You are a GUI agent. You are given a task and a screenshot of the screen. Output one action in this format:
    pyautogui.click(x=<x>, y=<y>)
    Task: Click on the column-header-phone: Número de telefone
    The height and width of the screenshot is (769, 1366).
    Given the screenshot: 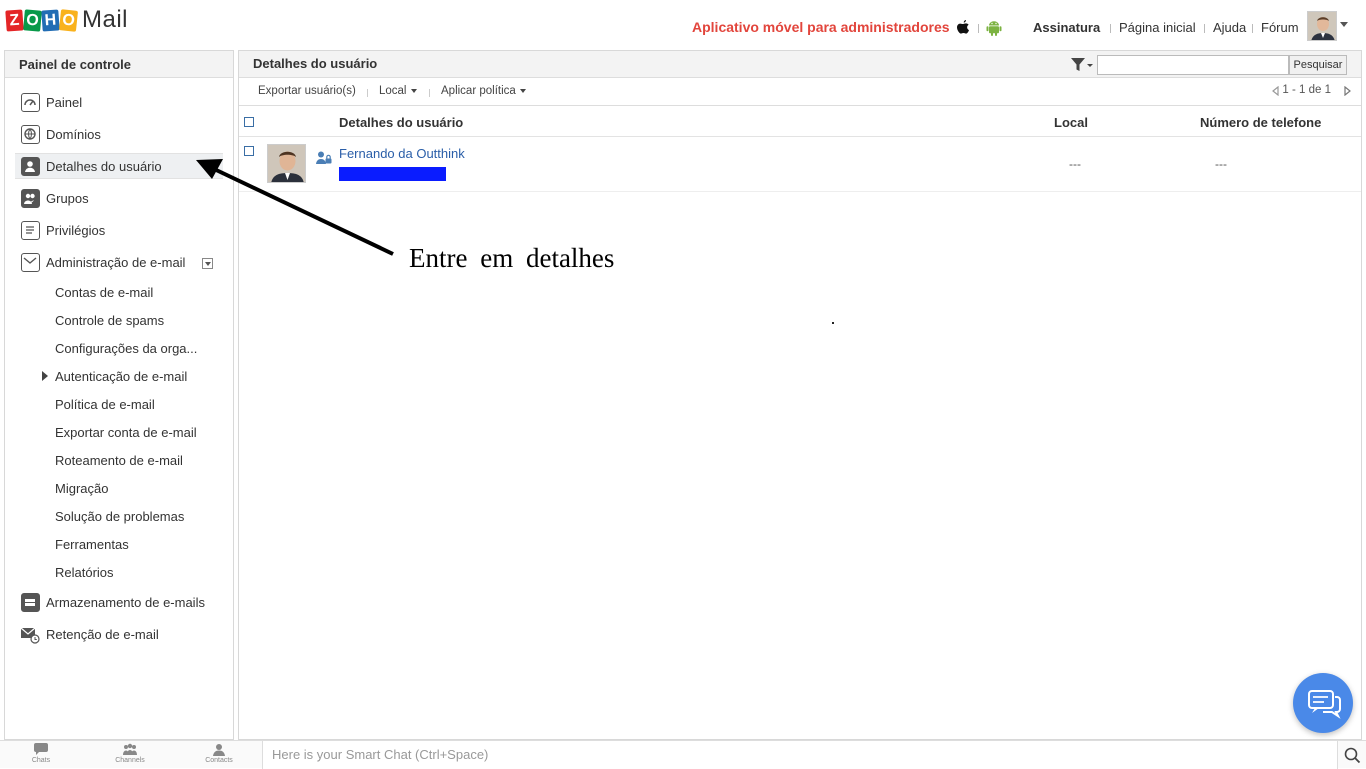 What is the action you would take?
    pyautogui.click(x=1260, y=122)
    